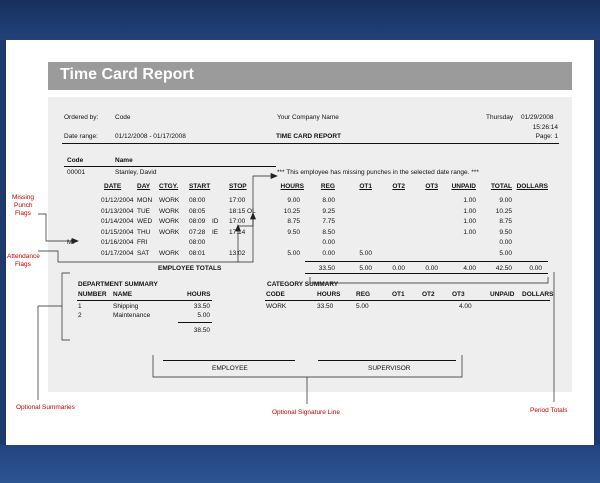 The width and height of the screenshot is (600, 483). What do you see at coordinates (81, 136) in the screenshot?
I see `date-range-label: Date range:` at bounding box center [81, 136].